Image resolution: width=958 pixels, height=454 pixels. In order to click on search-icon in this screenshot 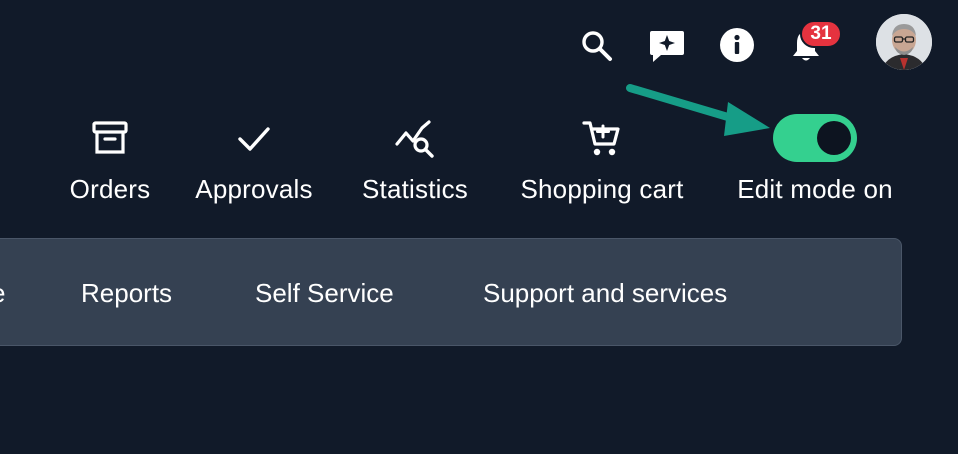, I will do `click(597, 46)`.